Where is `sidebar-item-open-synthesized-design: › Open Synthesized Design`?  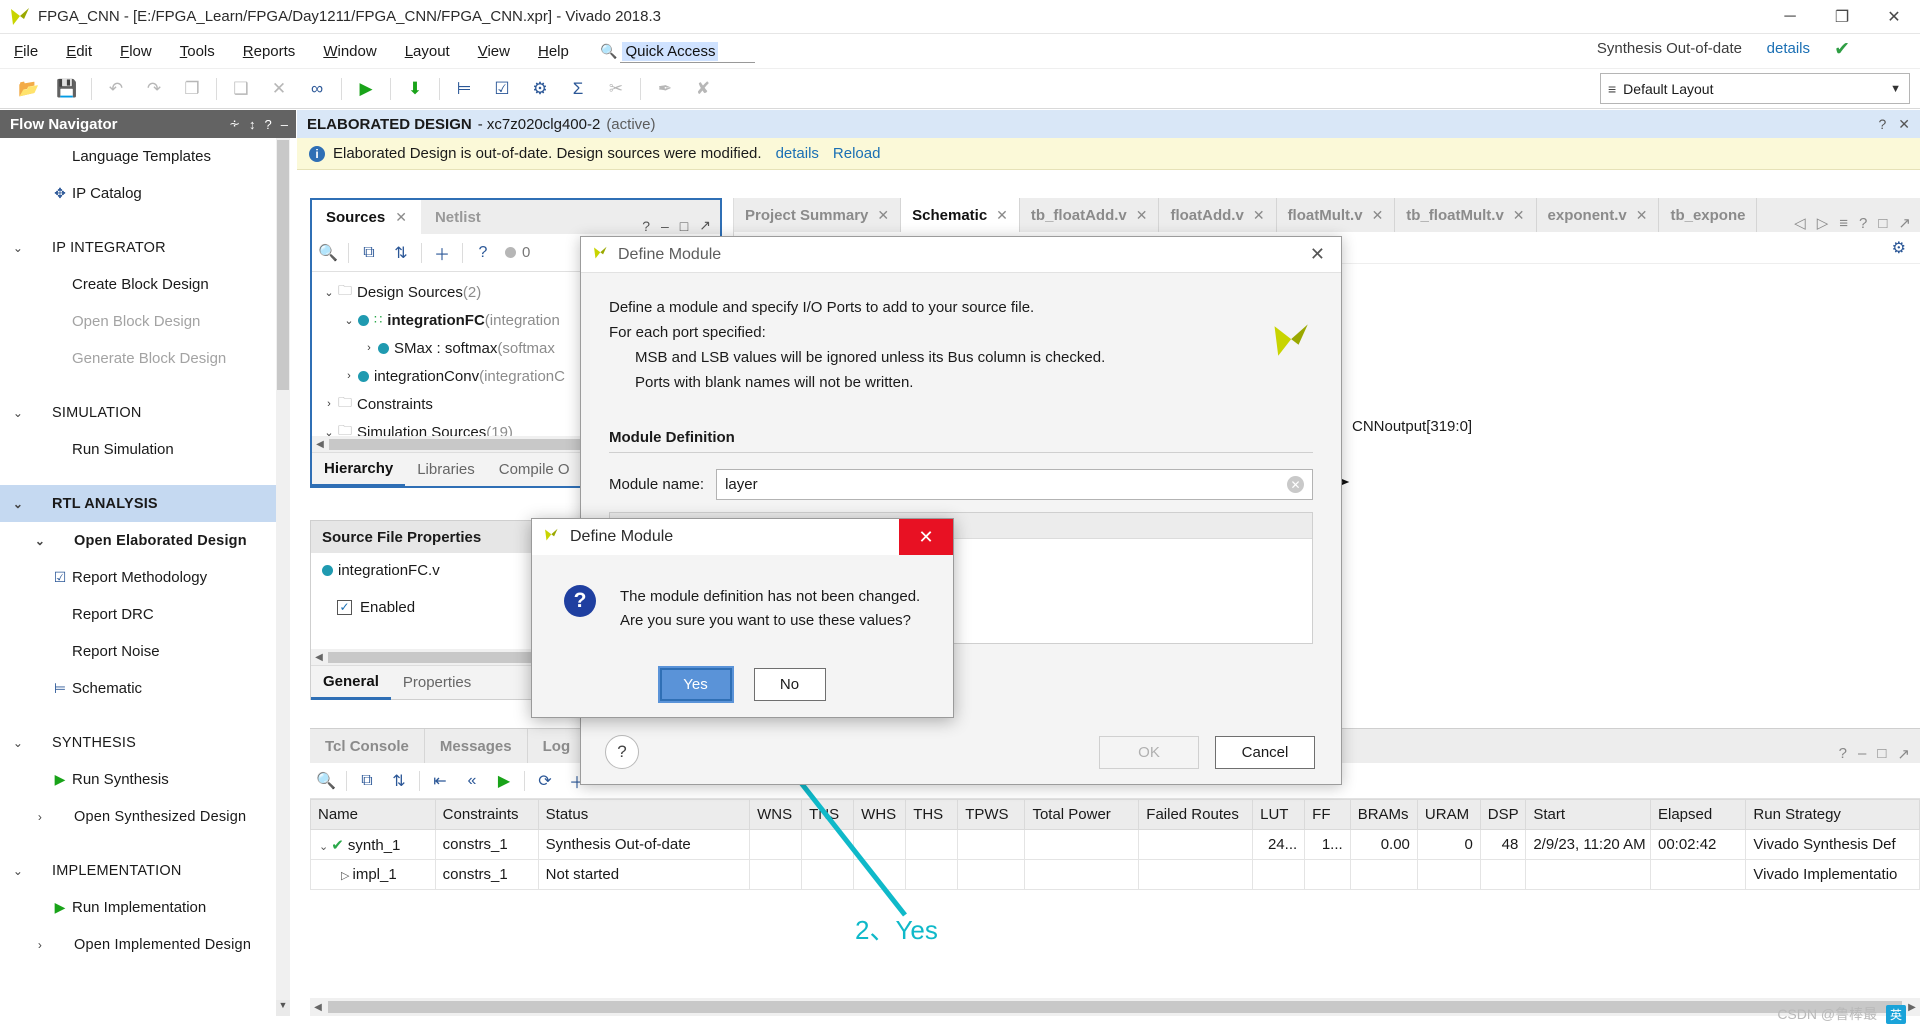 sidebar-item-open-synthesized-design: › Open Synthesized Design is located at coordinates (144, 816).